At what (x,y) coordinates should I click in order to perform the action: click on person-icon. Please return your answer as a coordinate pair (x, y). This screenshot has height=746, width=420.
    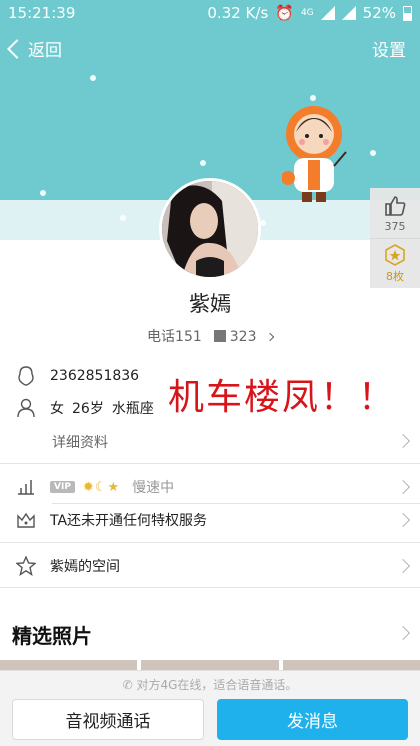
    Looking at the image, I should click on (26, 408).